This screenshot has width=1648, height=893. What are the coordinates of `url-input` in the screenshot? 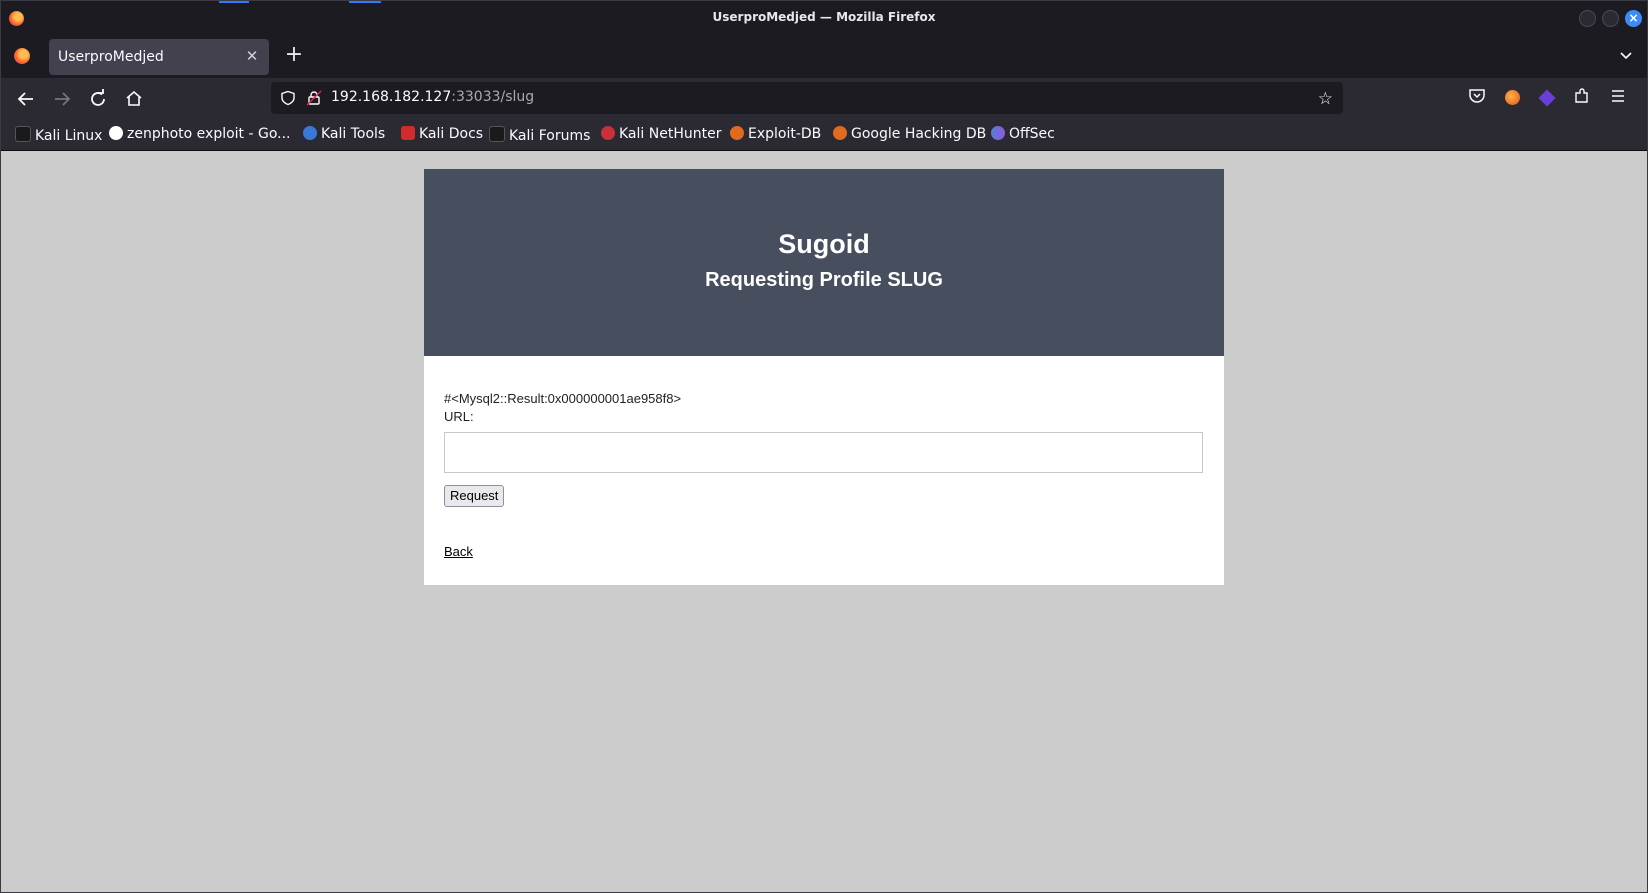 It's located at (823, 452).